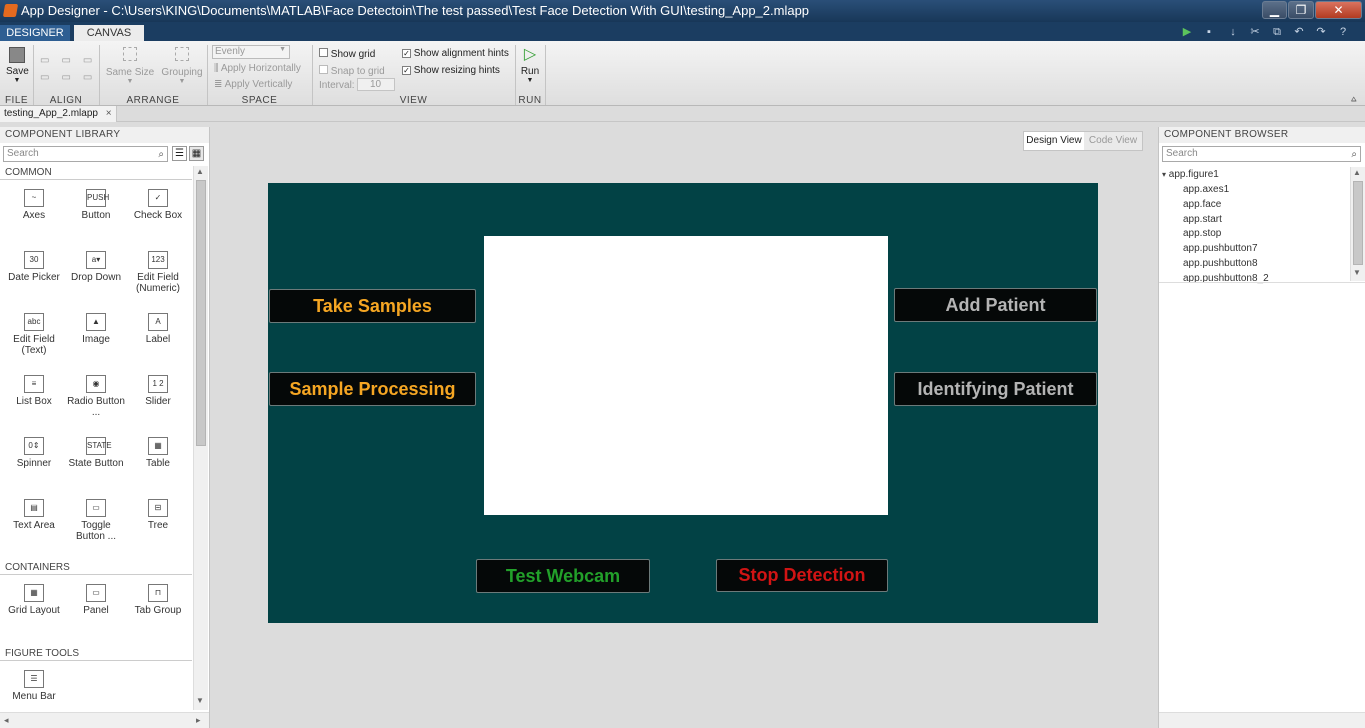 The height and width of the screenshot is (728, 1365). What do you see at coordinates (109, 113) in the screenshot?
I see `close-tab-icon: ×` at bounding box center [109, 113].